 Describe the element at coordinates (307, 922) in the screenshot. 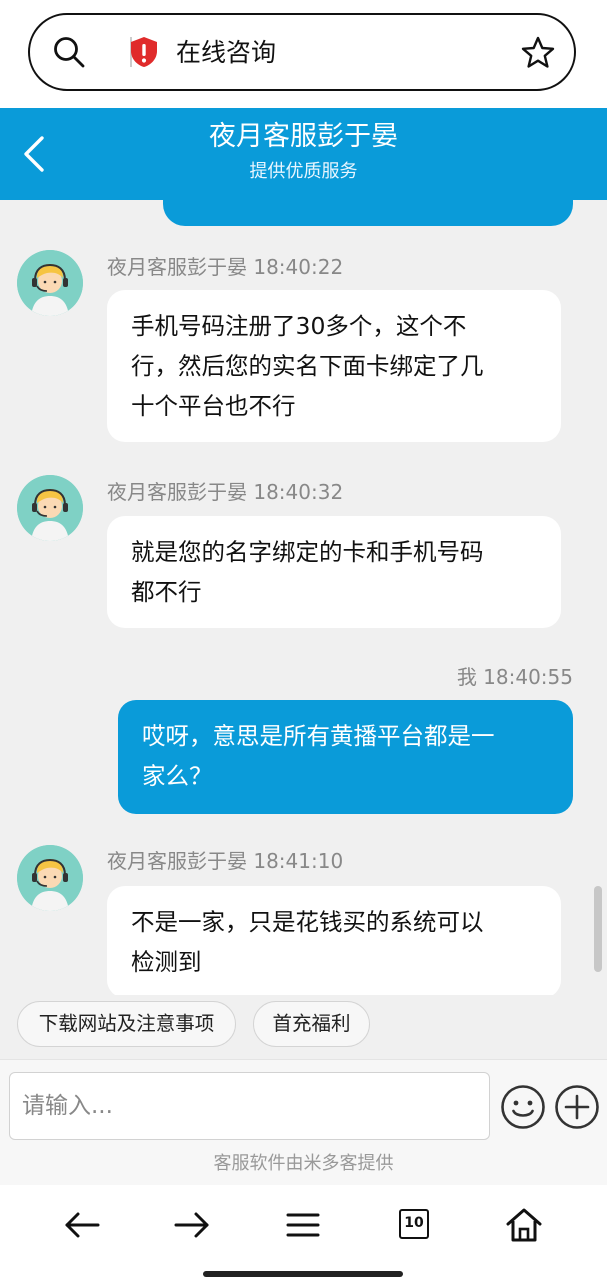

I see `message-line: 不是一家，只是花钱买的系统可以` at that location.